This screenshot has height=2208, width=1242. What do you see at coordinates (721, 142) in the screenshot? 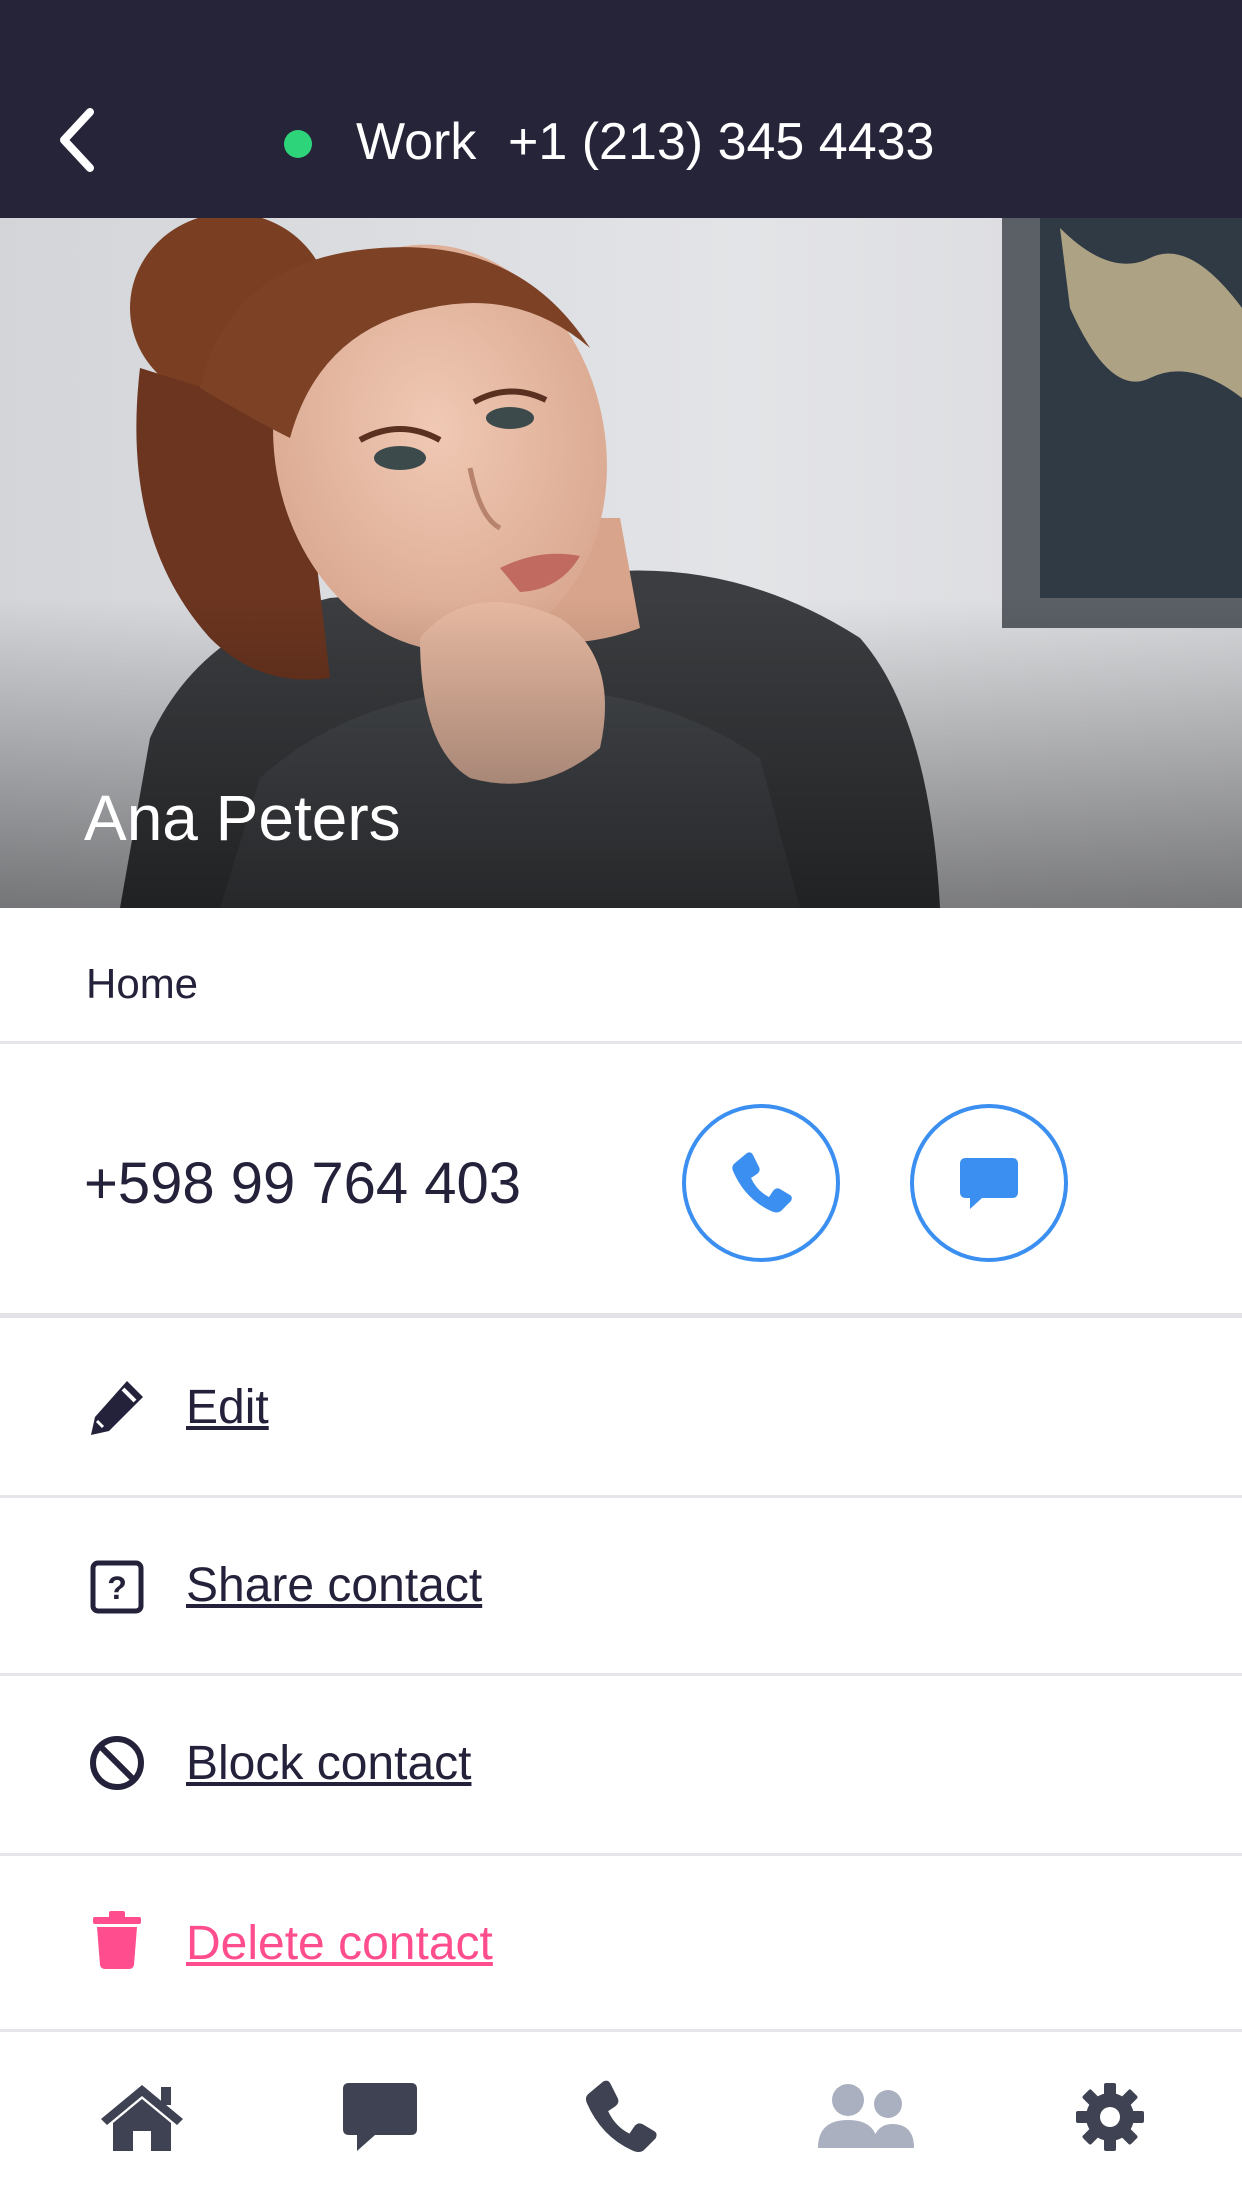
I see `header-line-phone: +1 (213) 345 4433` at bounding box center [721, 142].